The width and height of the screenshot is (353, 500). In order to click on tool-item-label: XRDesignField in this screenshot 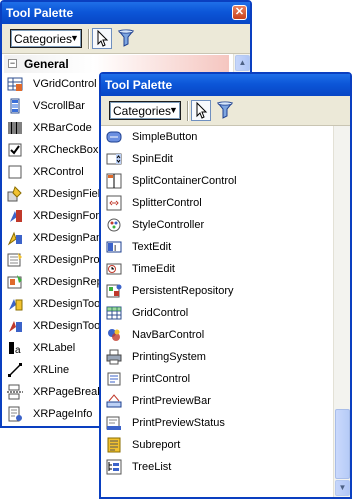, I will do `click(70, 194)`.